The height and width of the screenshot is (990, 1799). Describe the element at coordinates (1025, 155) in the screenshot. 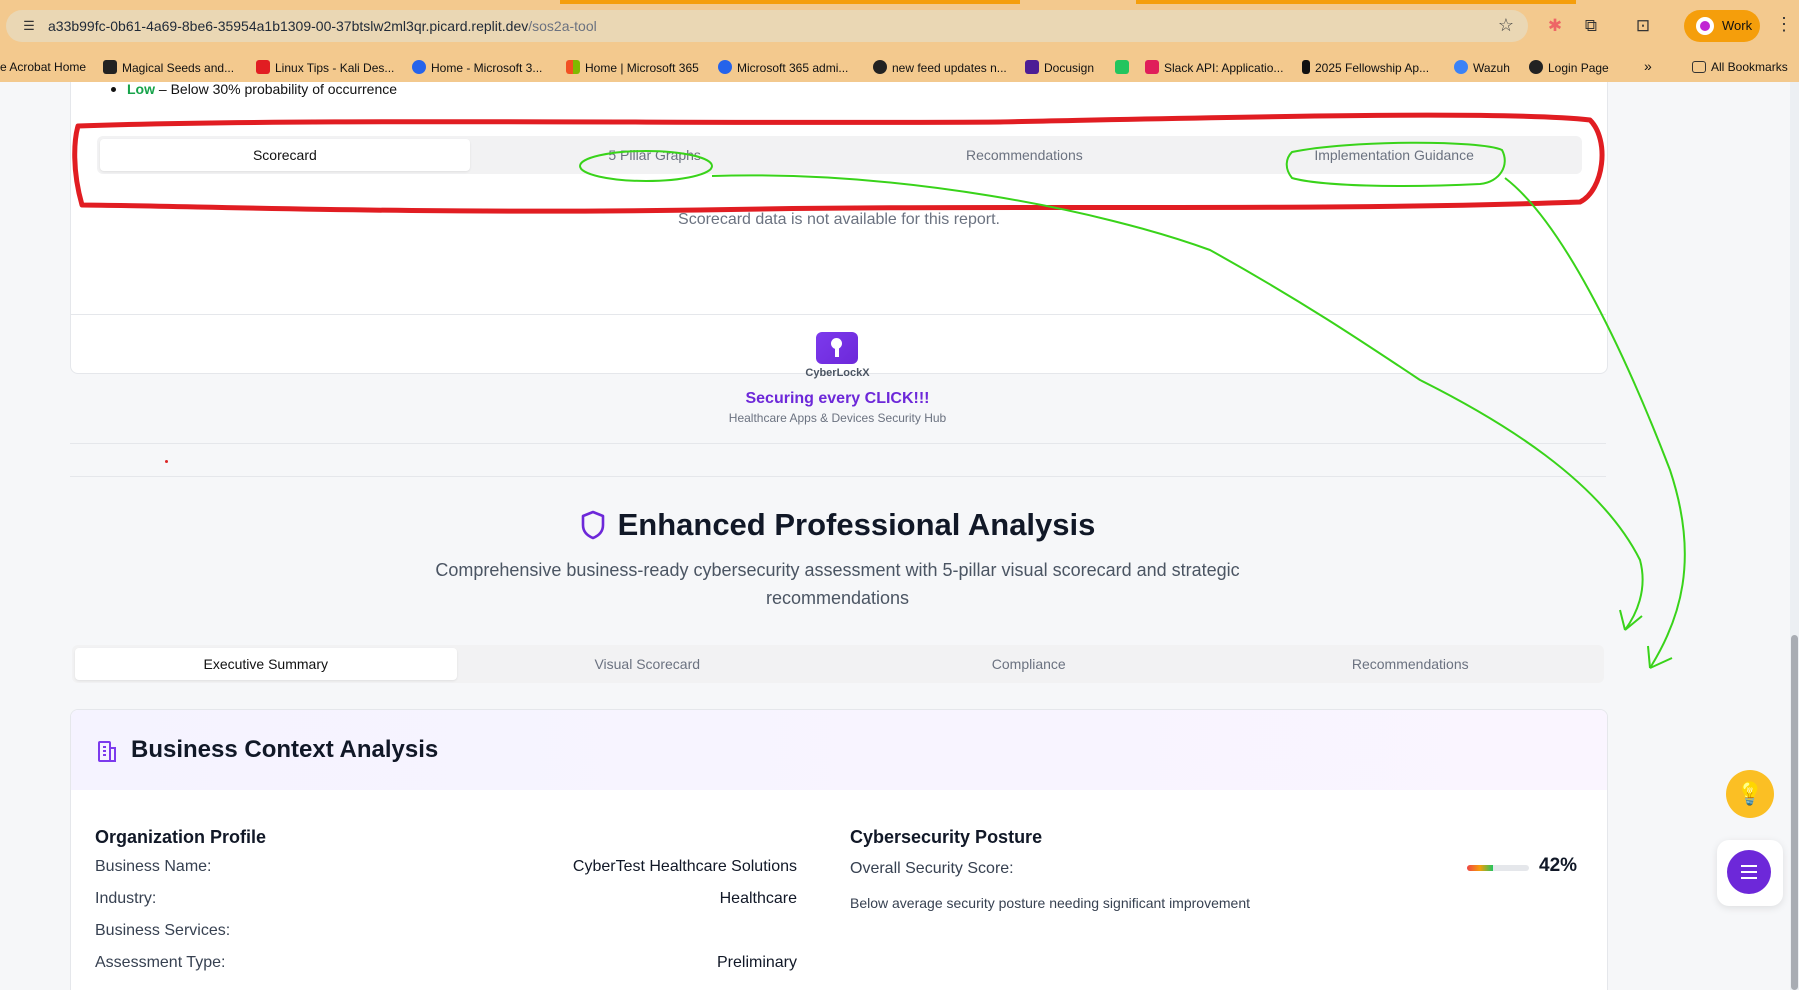

I see `tab-recommendations: Recommendations` at that location.